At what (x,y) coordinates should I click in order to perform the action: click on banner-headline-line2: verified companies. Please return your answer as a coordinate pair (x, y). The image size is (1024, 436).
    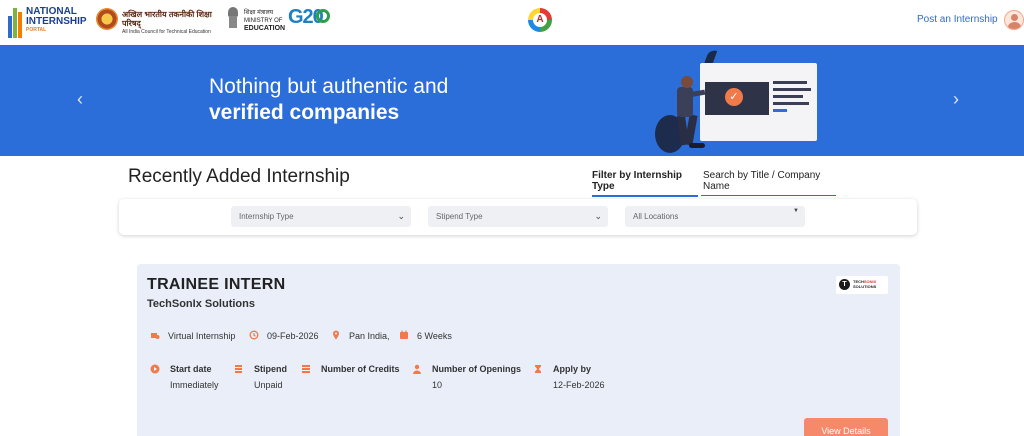
    Looking at the image, I should click on (304, 112).